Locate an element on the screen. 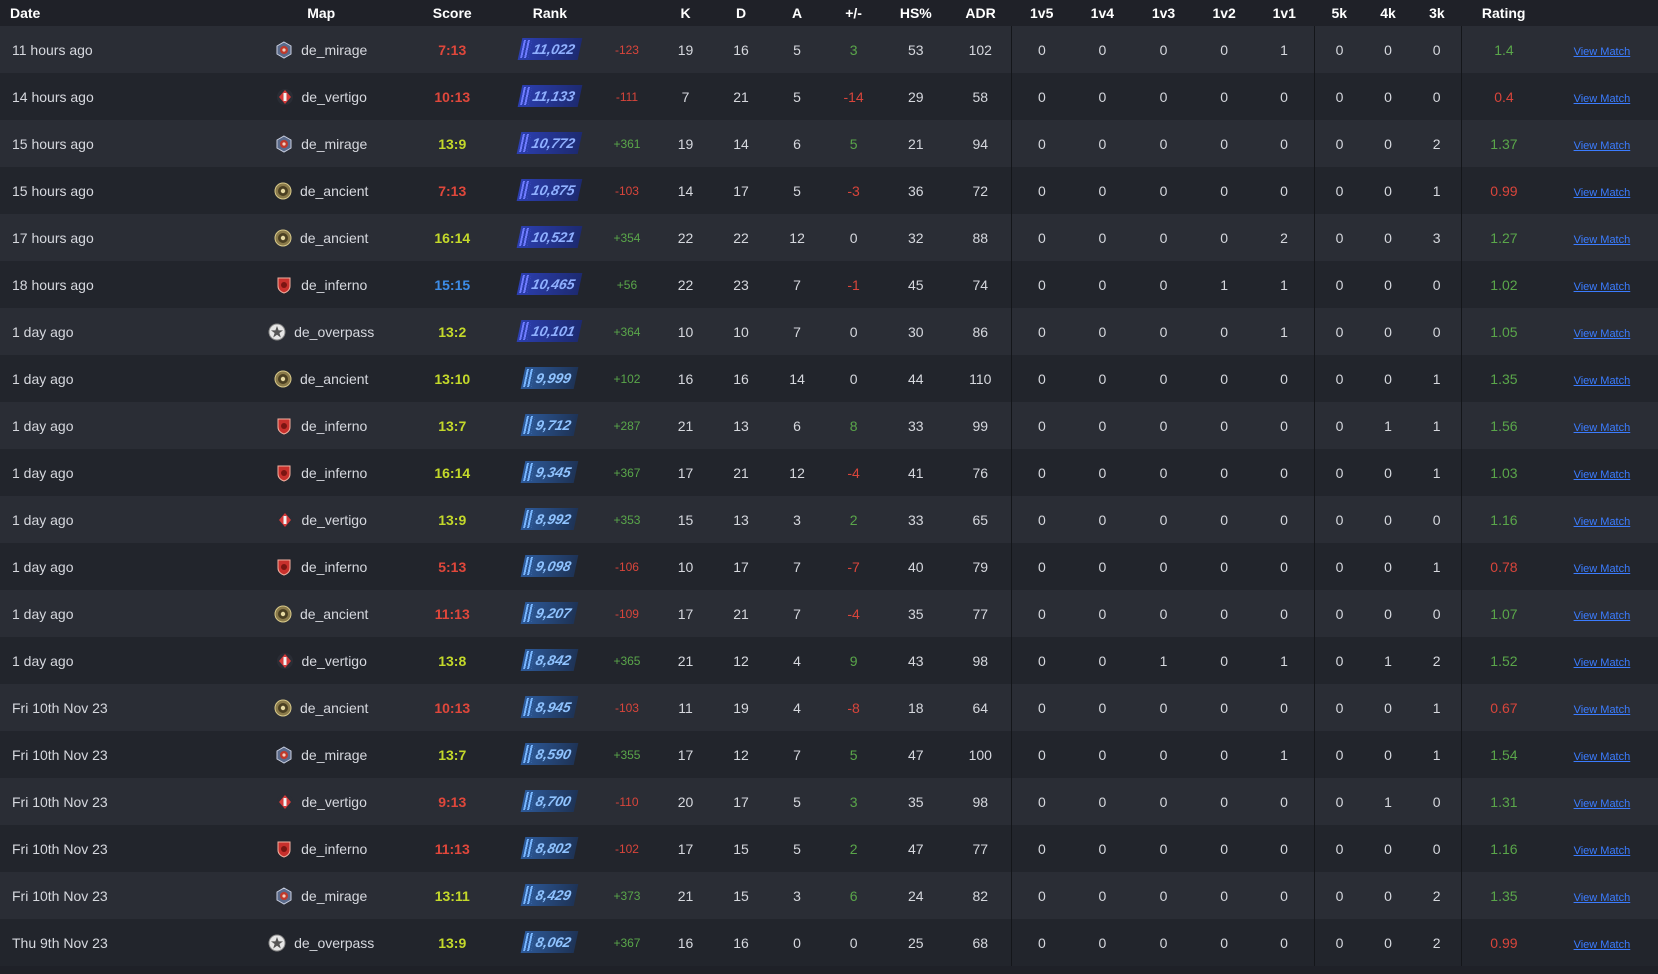 This screenshot has height=974, width=1658. column-header-kills: K is located at coordinates (685, 13).